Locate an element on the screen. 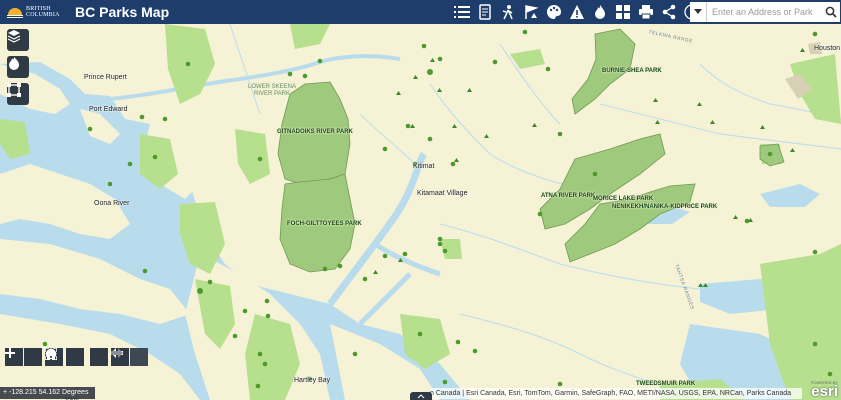  search-source-dropdown is located at coordinates (698, 12).